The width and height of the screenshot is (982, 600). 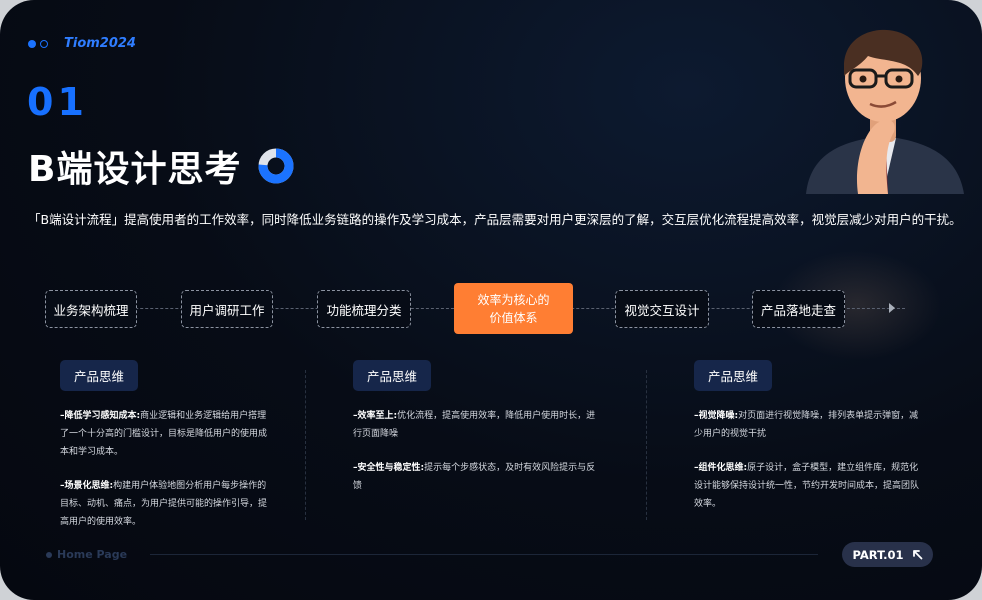 What do you see at coordinates (91, 309) in the screenshot?
I see `flow-step-1: 业务架构梳理` at bounding box center [91, 309].